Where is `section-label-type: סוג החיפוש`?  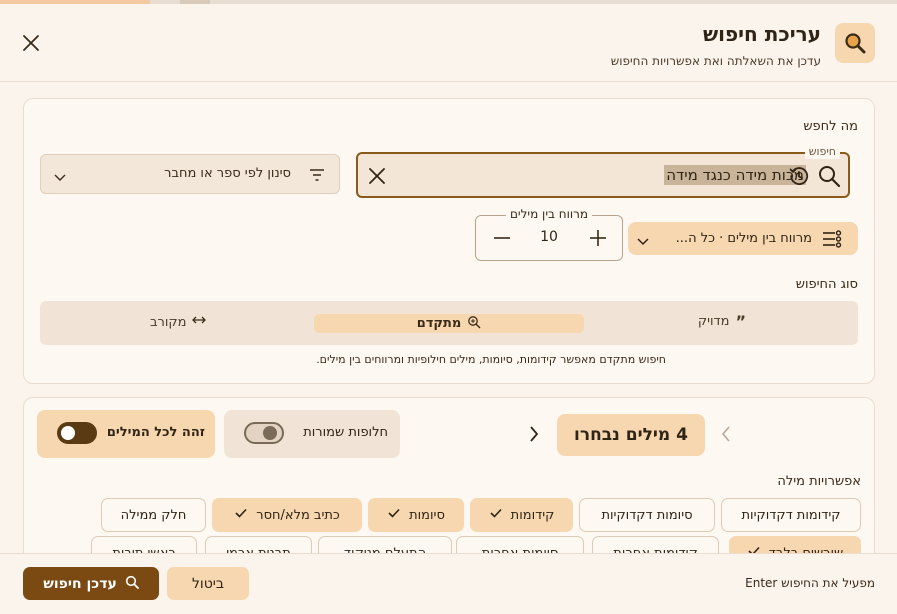 section-label-type: סוג החיפוש is located at coordinates (826, 284).